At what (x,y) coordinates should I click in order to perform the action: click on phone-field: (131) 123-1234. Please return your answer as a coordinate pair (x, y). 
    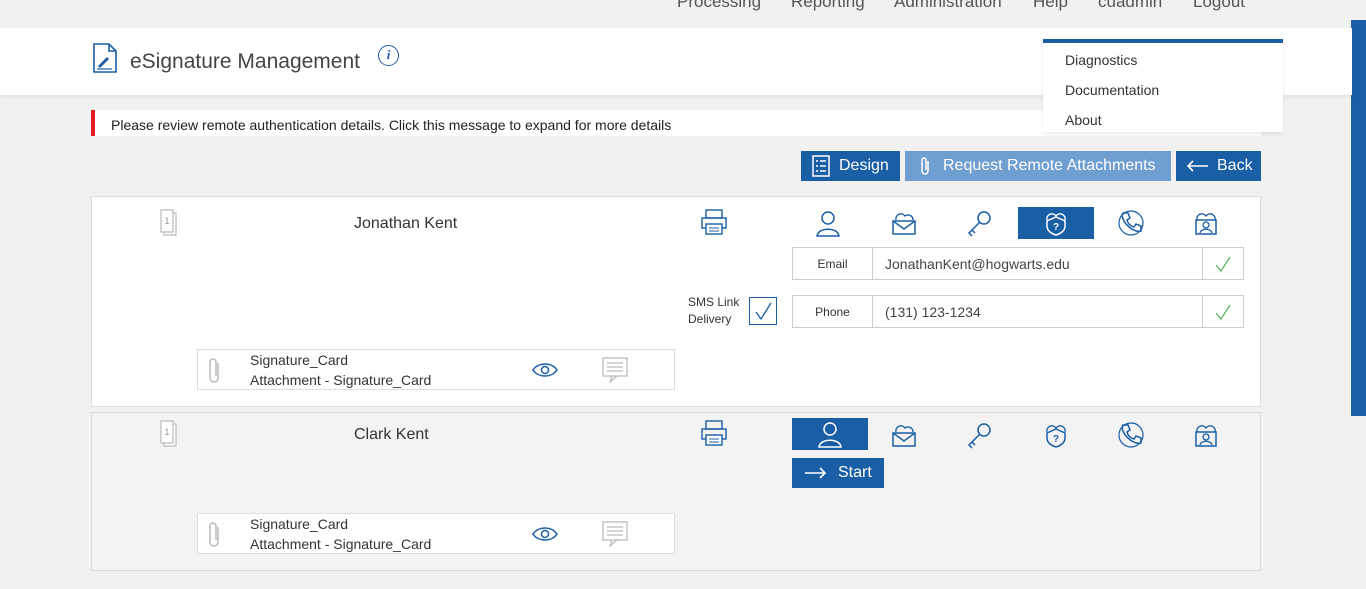
    Looking at the image, I should click on (933, 312).